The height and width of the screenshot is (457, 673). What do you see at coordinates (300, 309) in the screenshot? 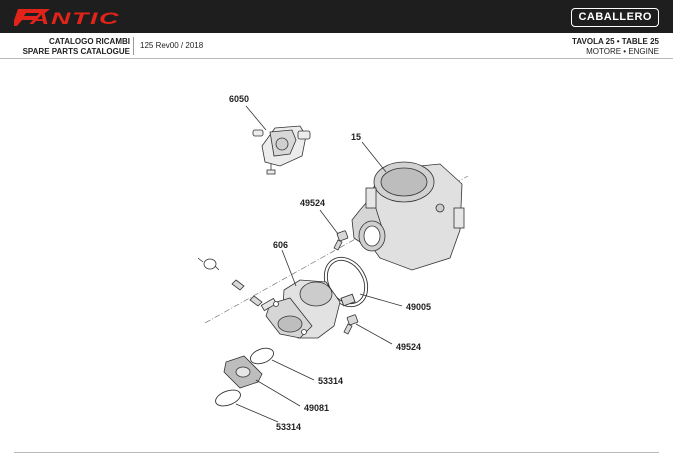
I see `part-606-drawing` at bounding box center [300, 309].